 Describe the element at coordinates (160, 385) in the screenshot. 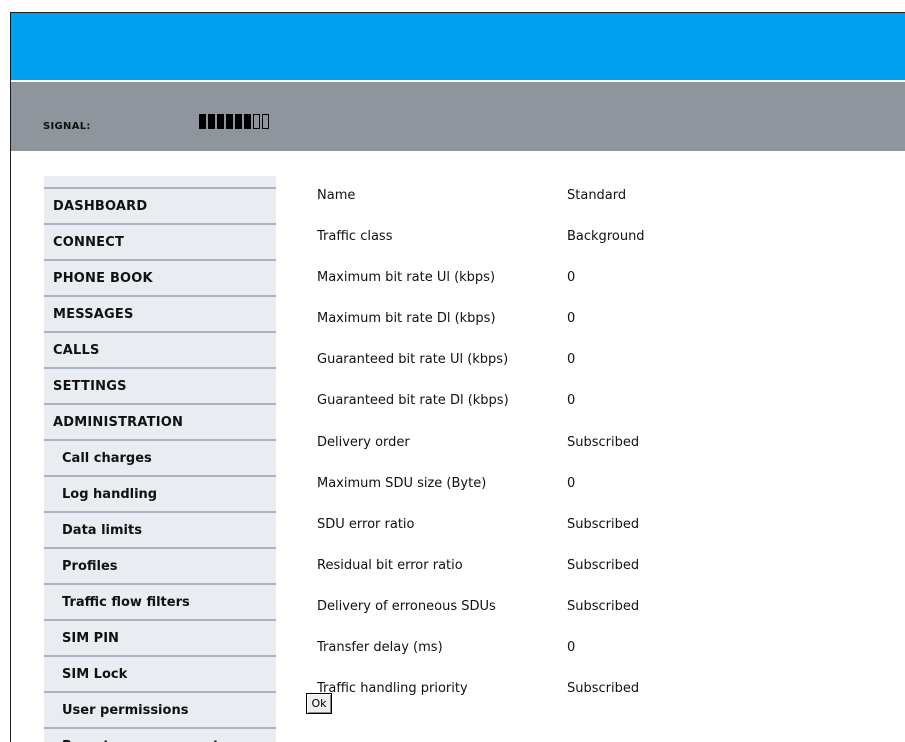

I see `sidebar-item-settings: SETTINGS` at that location.